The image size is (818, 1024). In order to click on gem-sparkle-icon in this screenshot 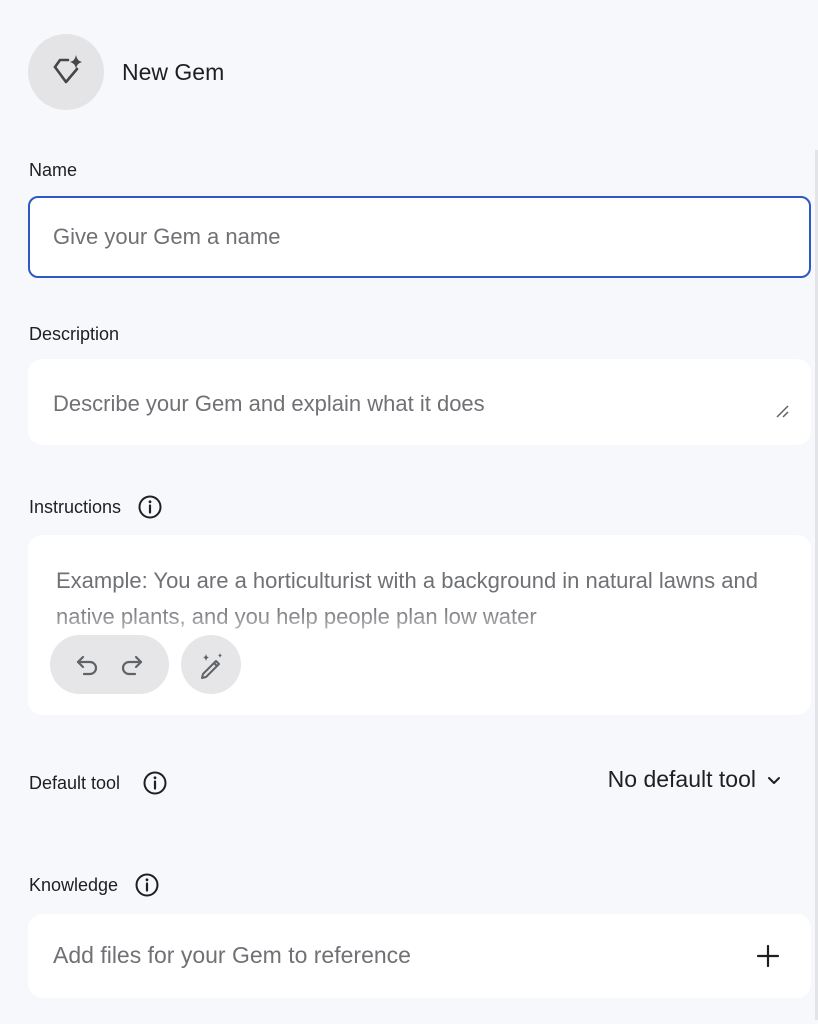, I will do `click(66, 72)`.